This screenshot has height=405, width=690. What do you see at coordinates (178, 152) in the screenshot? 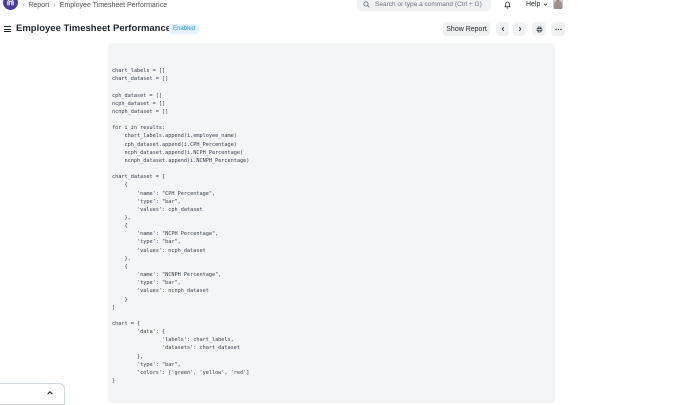
I see `code-line: ncph_dataset.append(i.NCPH_Percentage)` at bounding box center [178, 152].